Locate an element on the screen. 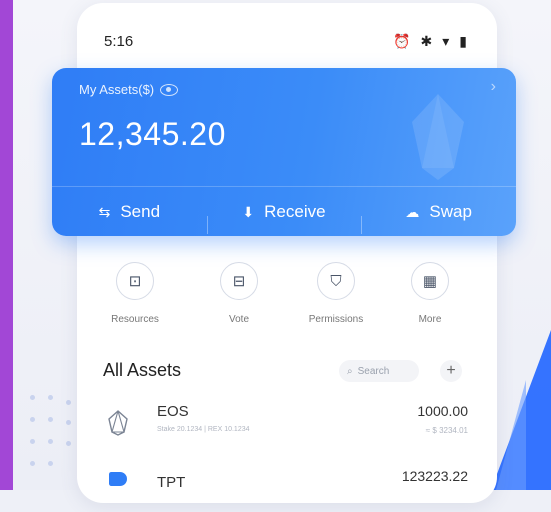  status-time: 5:16 is located at coordinates (119, 41).